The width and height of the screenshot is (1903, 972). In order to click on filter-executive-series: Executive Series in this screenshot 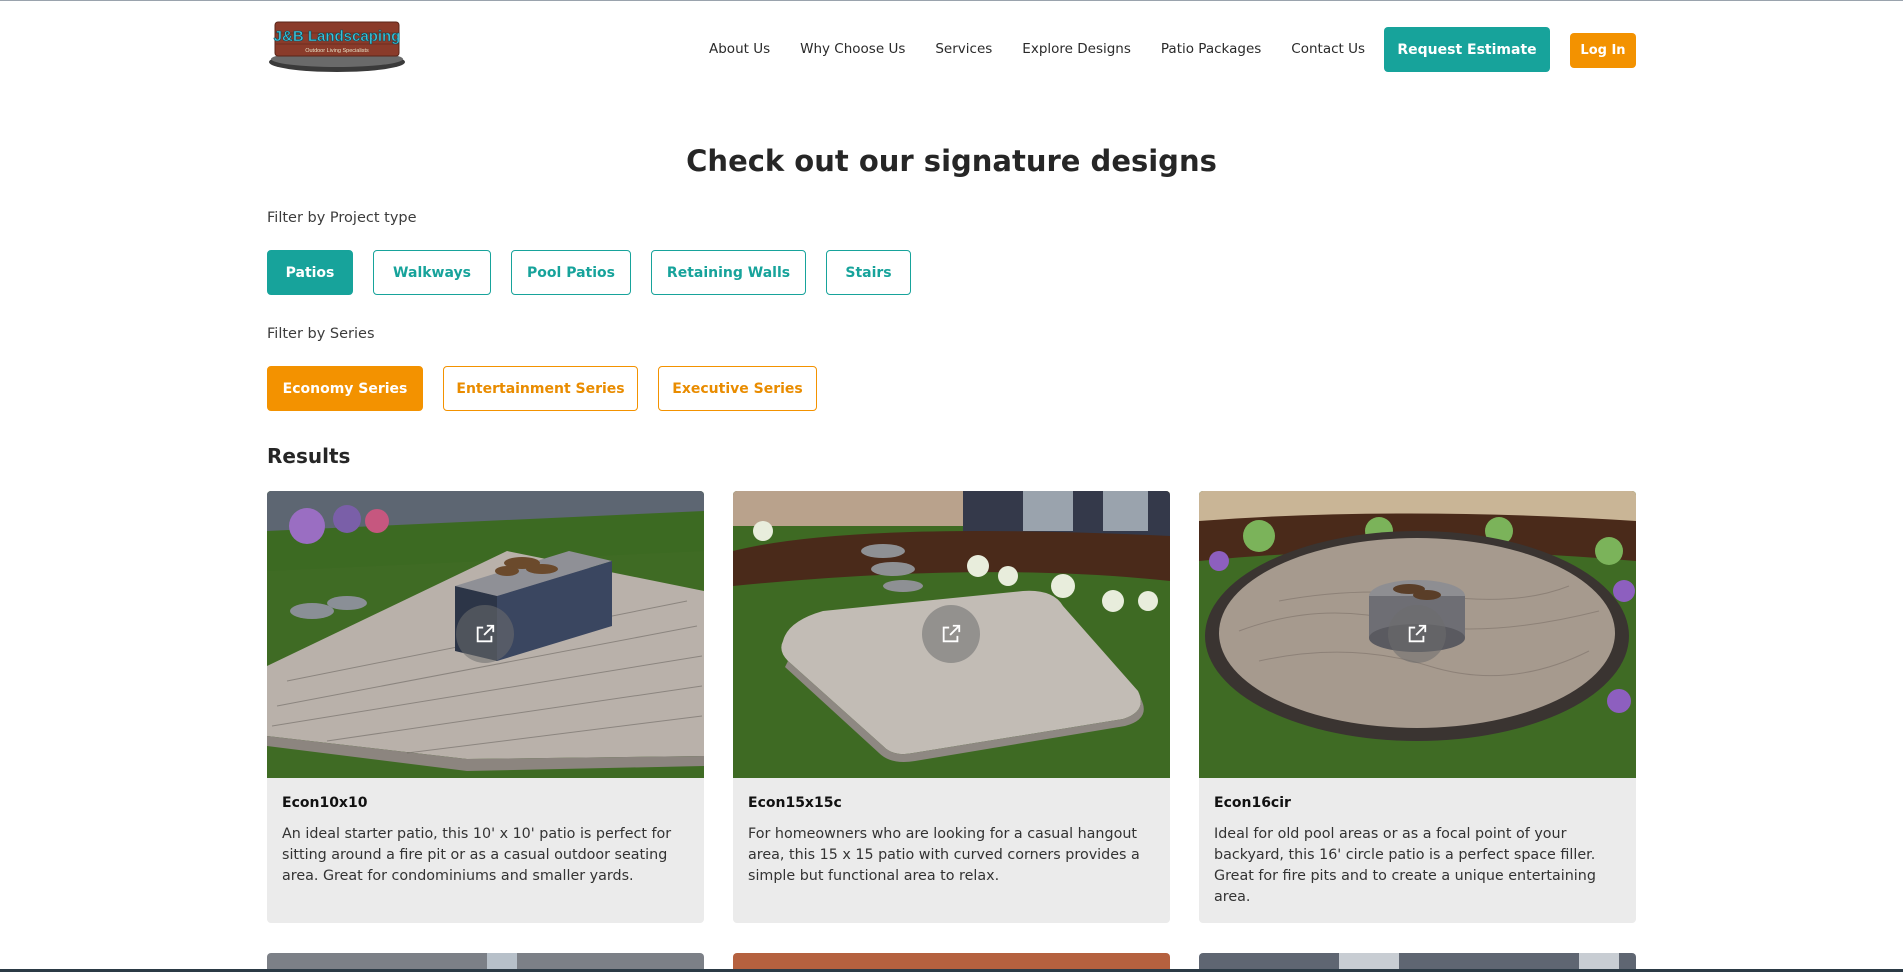, I will do `click(737, 388)`.